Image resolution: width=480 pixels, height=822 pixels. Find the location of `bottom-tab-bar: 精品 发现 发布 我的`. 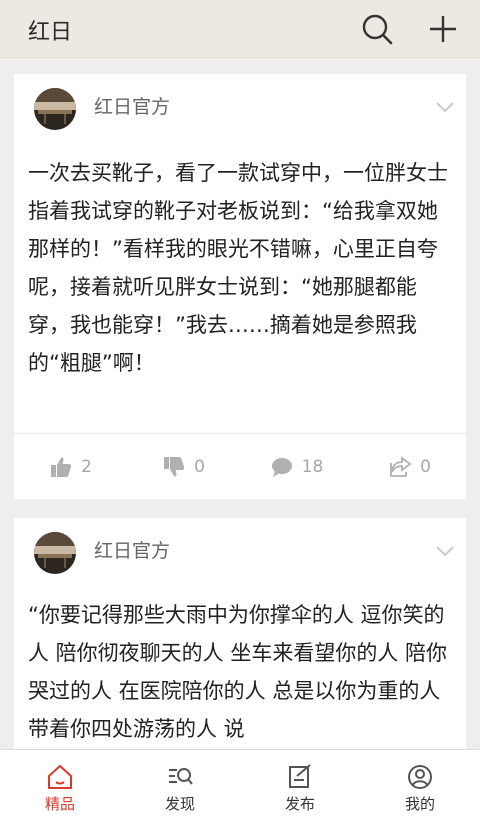

bottom-tab-bar: 精品 发现 发布 我的 is located at coordinates (240, 785).